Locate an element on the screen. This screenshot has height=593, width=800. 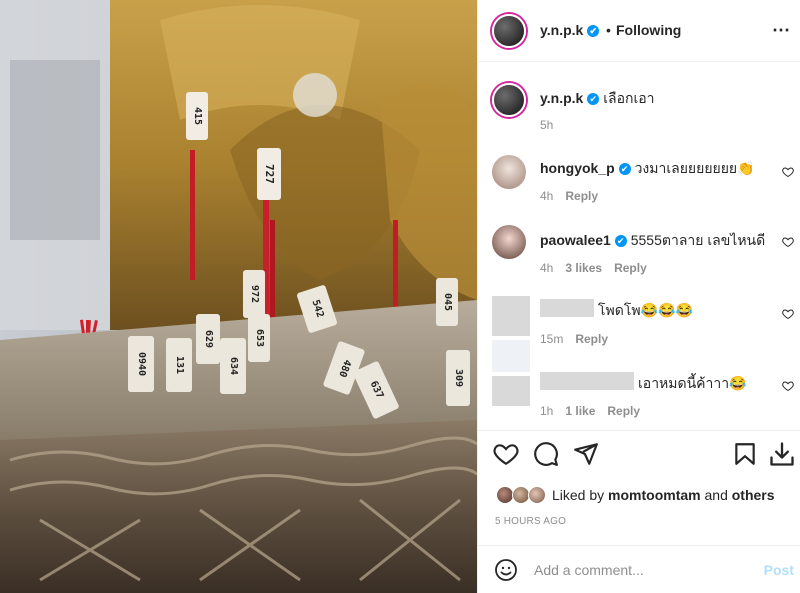
liked-by-text: Liked by momtoomtam and others is located at coordinates (663, 495).